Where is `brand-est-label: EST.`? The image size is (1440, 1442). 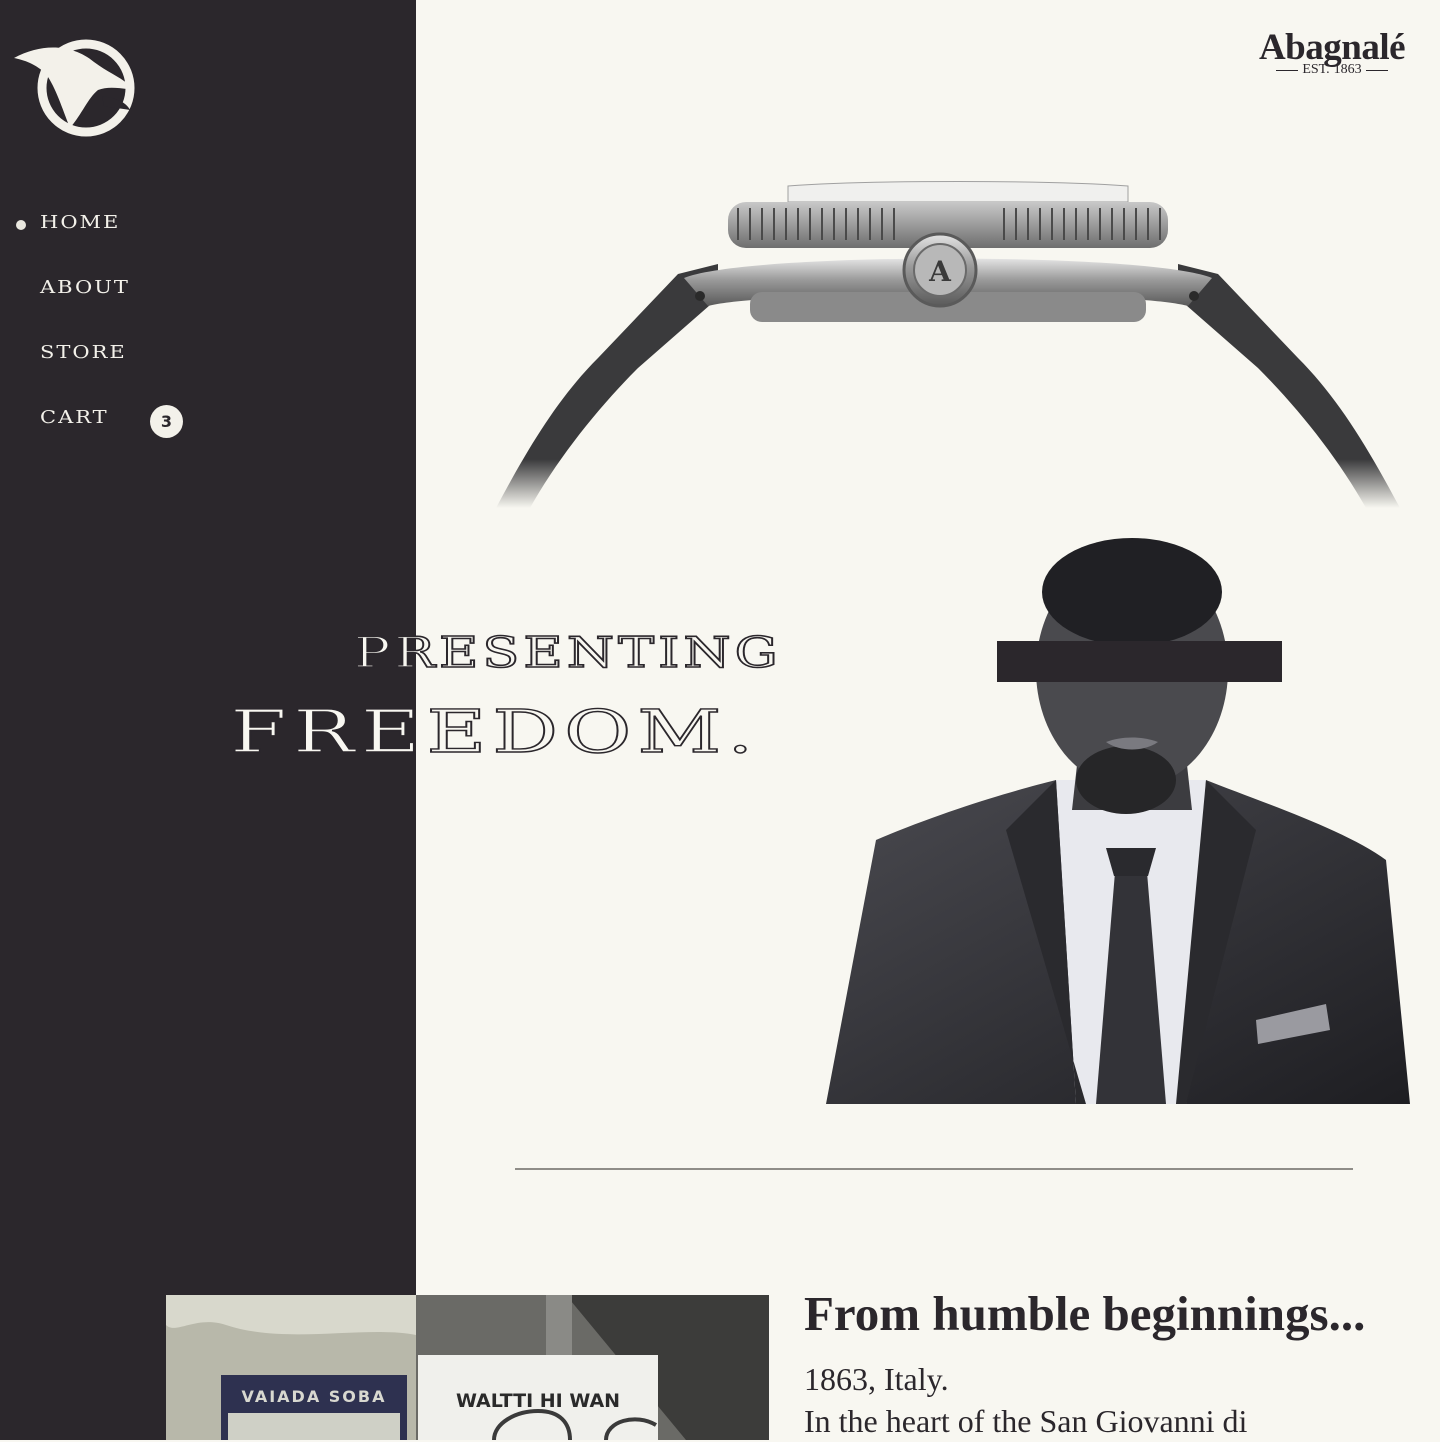 brand-est-label: EST. is located at coordinates (1316, 69).